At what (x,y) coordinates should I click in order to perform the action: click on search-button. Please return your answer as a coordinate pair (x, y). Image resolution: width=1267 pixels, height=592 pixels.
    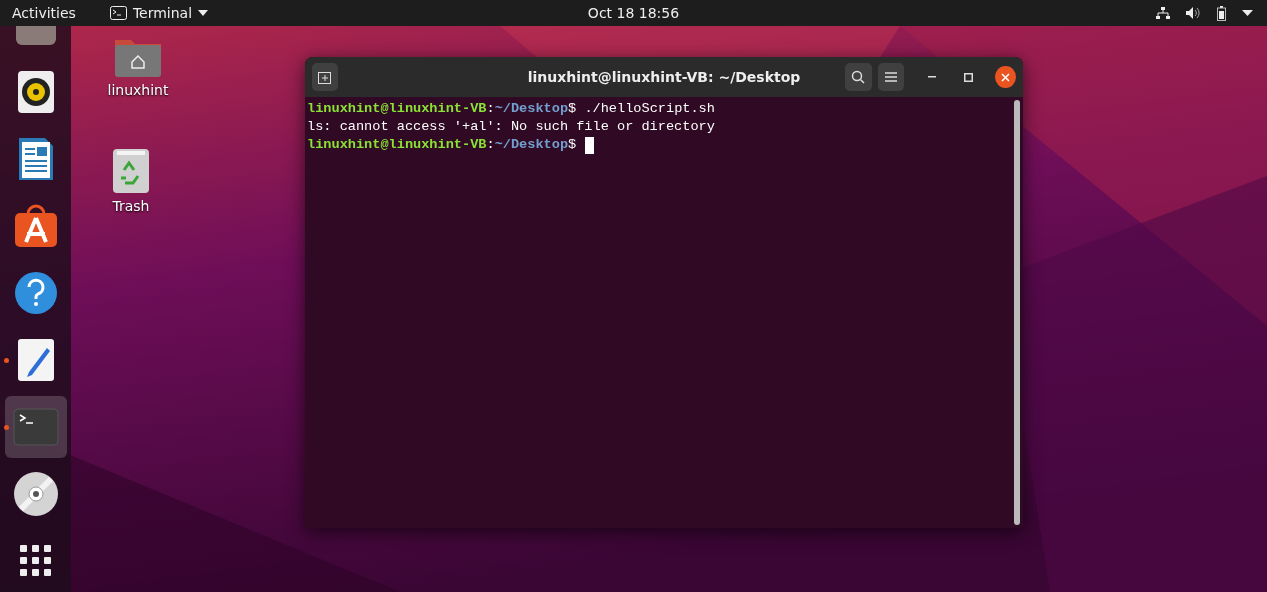
    Looking at the image, I should click on (858, 77).